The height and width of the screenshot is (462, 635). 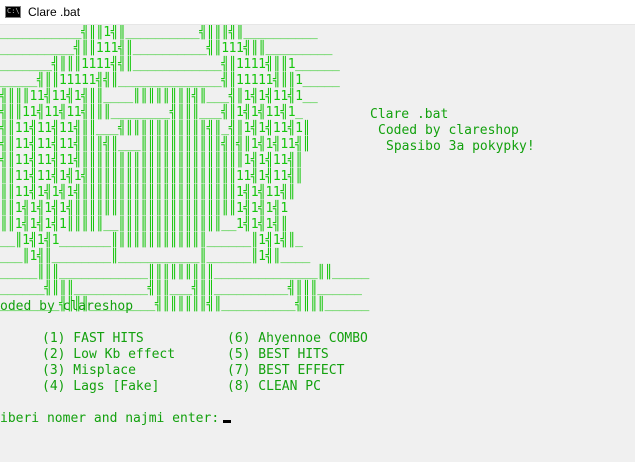 I want to click on ascii-art-line: ║║1╣1╣1╣1╣║║║║║║║║║║║║║║║║║║║║║║1╣1╣1╣1, so click(x=144, y=208).